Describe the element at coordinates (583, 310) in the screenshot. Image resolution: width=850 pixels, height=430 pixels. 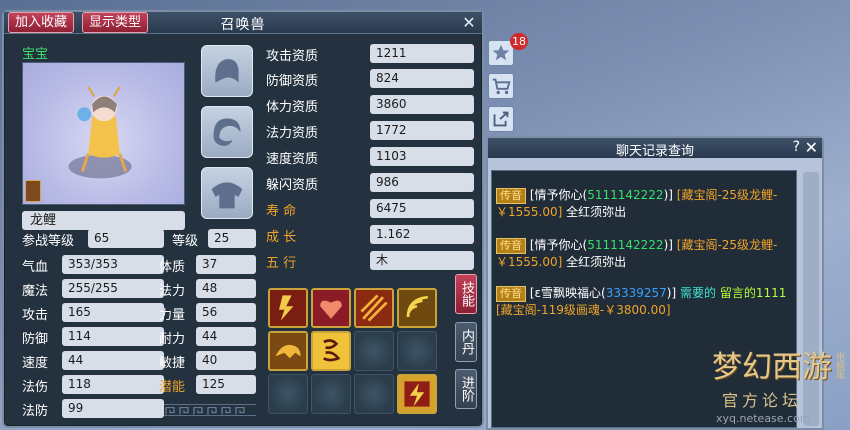
I see `item-link: [藏宝阁-119级画魂-￥3800.00]` at that location.